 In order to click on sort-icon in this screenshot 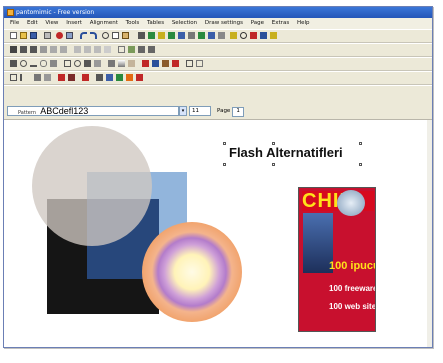, I will do `click(273, 35)`.